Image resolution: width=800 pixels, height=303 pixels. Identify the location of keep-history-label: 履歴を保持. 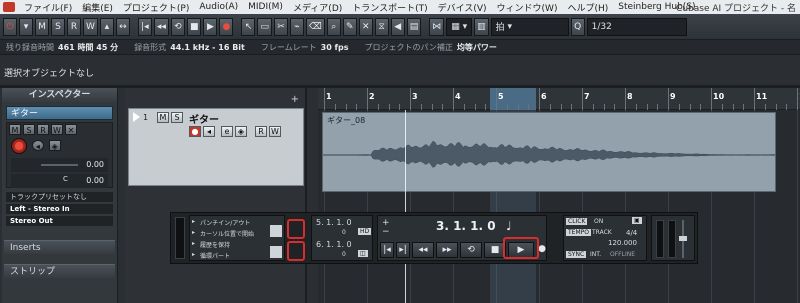
(215, 244).